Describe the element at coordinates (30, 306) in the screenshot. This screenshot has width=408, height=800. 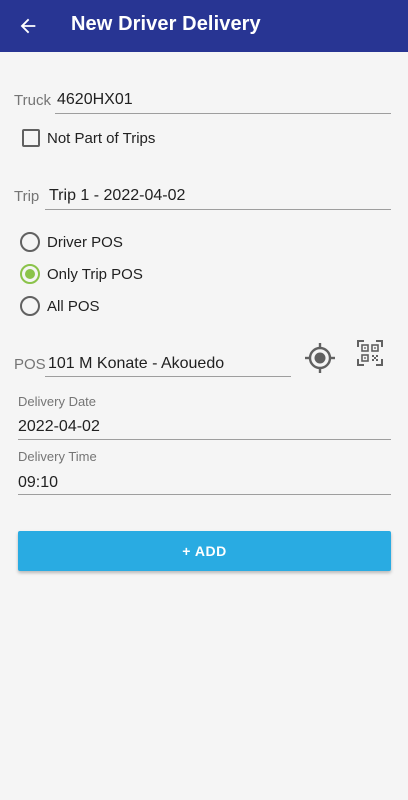
I see `radio-all-pos` at that location.